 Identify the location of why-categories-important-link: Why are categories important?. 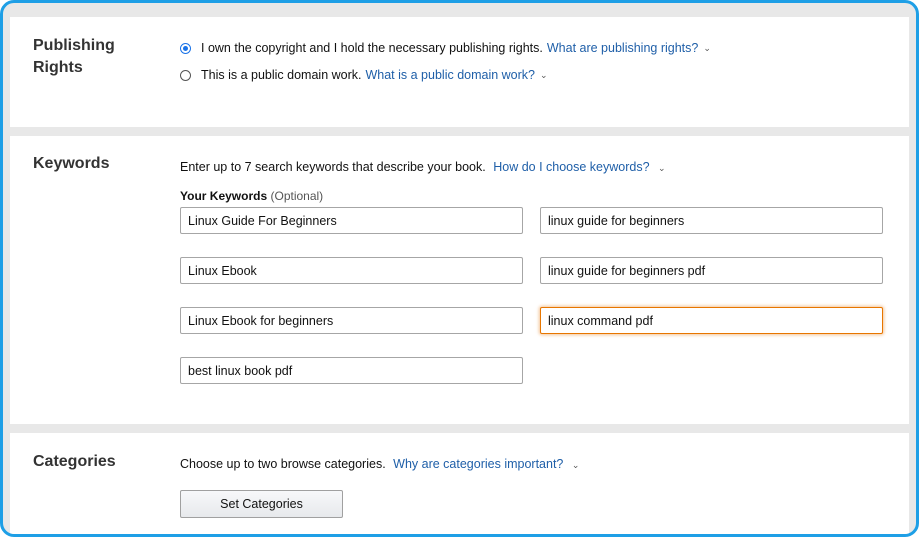
(478, 464).